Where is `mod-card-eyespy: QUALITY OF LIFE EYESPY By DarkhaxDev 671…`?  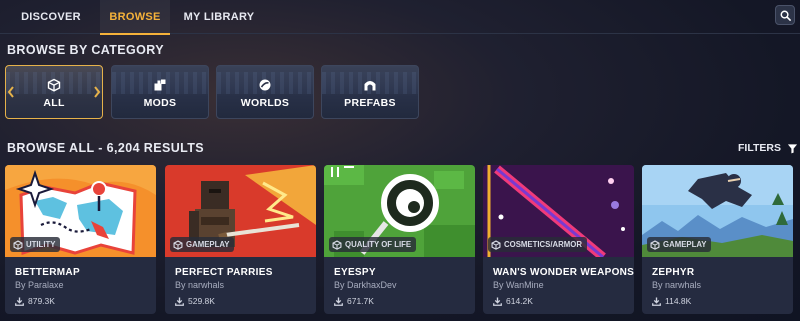 mod-card-eyespy: QUALITY OF LIFE EYESPY By DarkhaxDev 671… is located at coordinates (399, 239).